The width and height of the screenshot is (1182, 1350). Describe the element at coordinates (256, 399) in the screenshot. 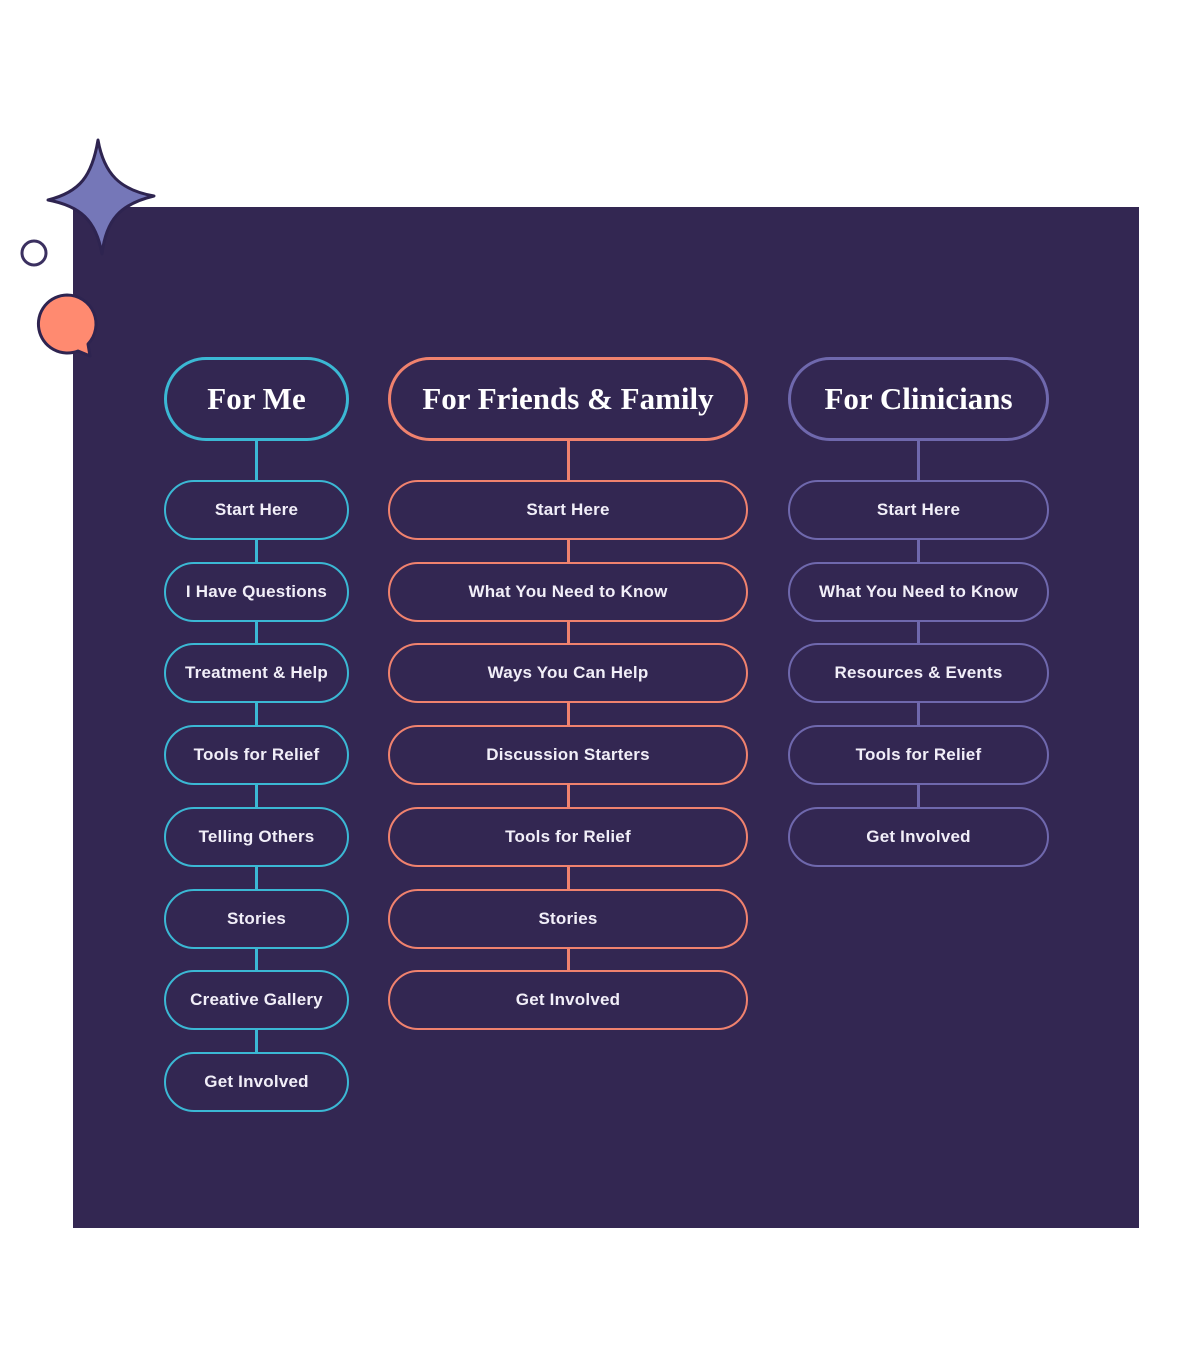

I see `column-heading-for-me: For Me` at that location.